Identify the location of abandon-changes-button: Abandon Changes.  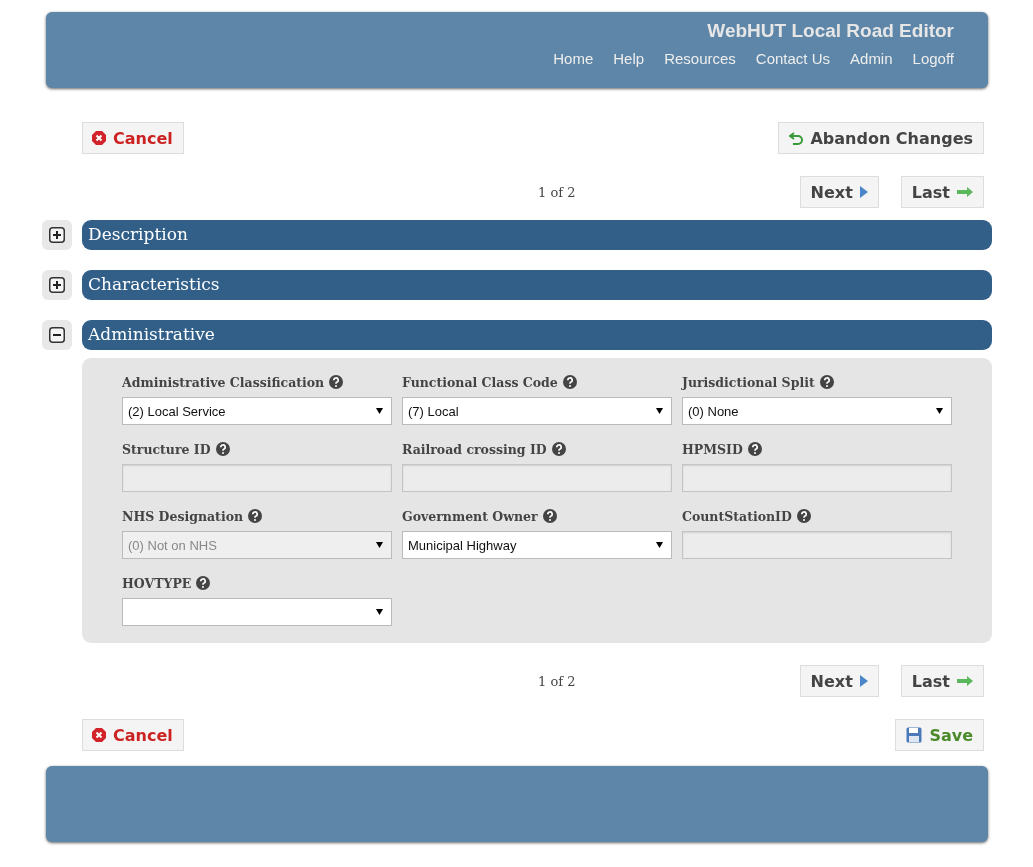
(881, 138).